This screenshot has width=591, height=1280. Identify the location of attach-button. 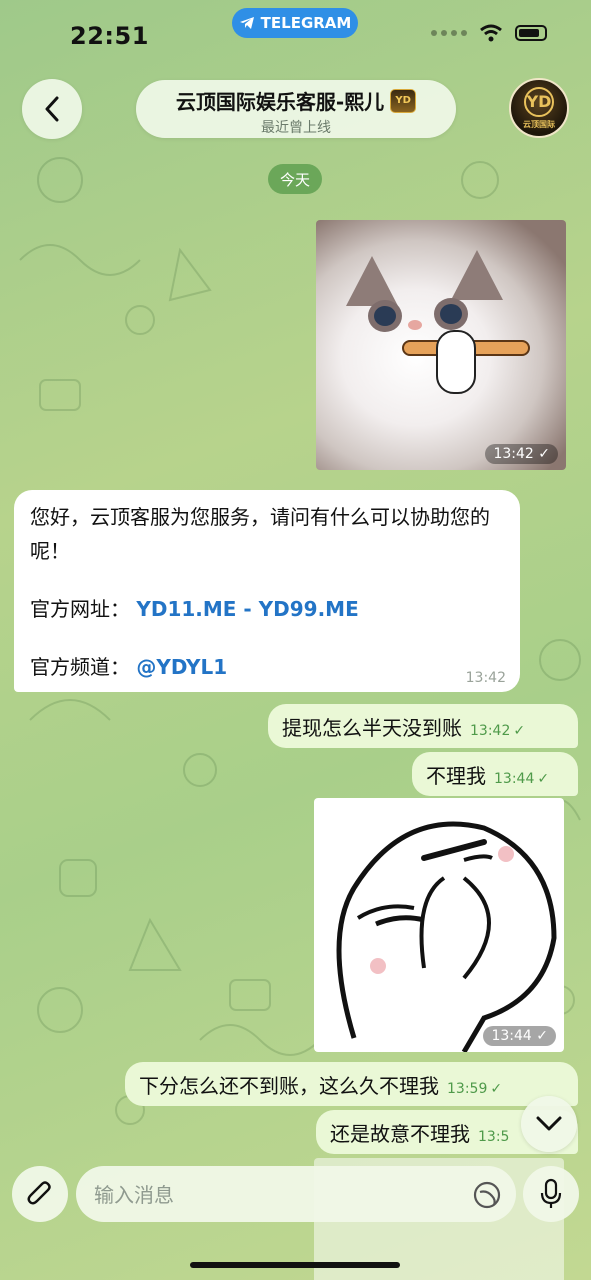
(40, 1194).